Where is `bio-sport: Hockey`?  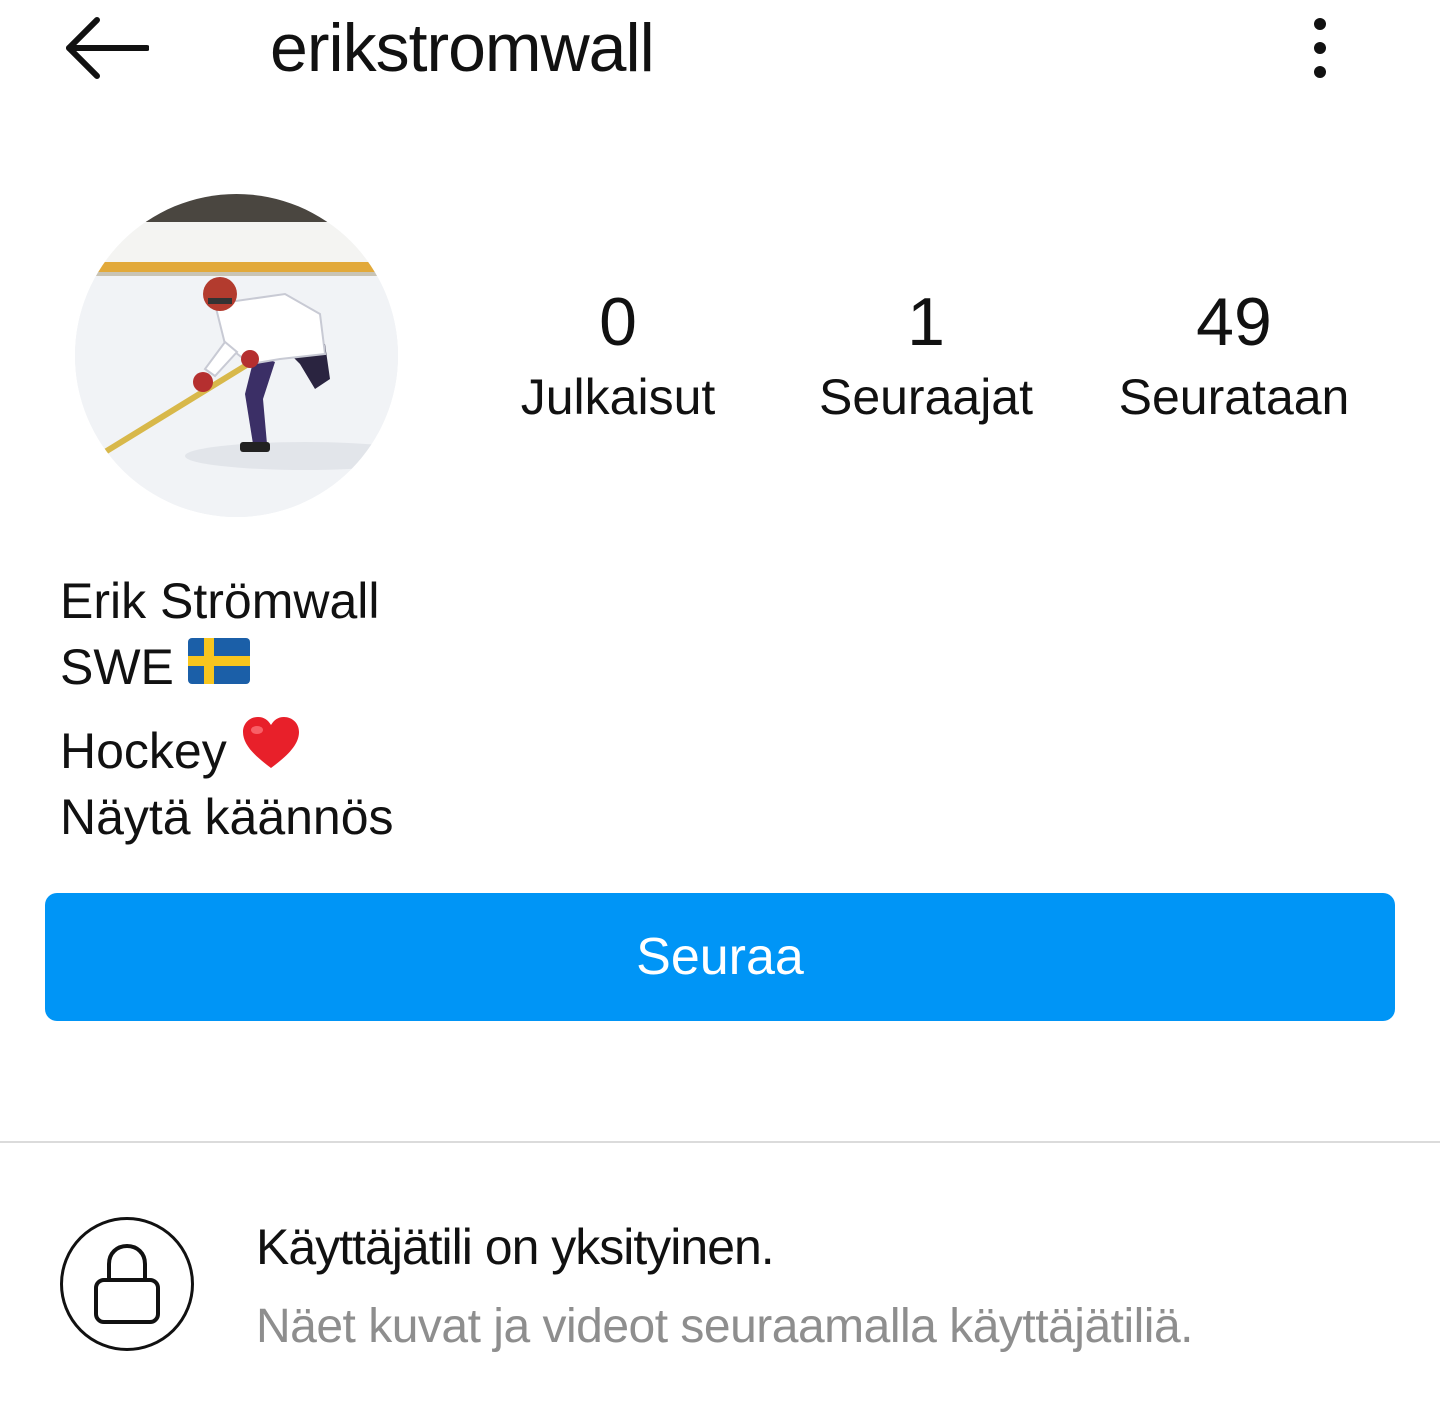 bio-sport: Hockey is located at coordinates (143, 751).